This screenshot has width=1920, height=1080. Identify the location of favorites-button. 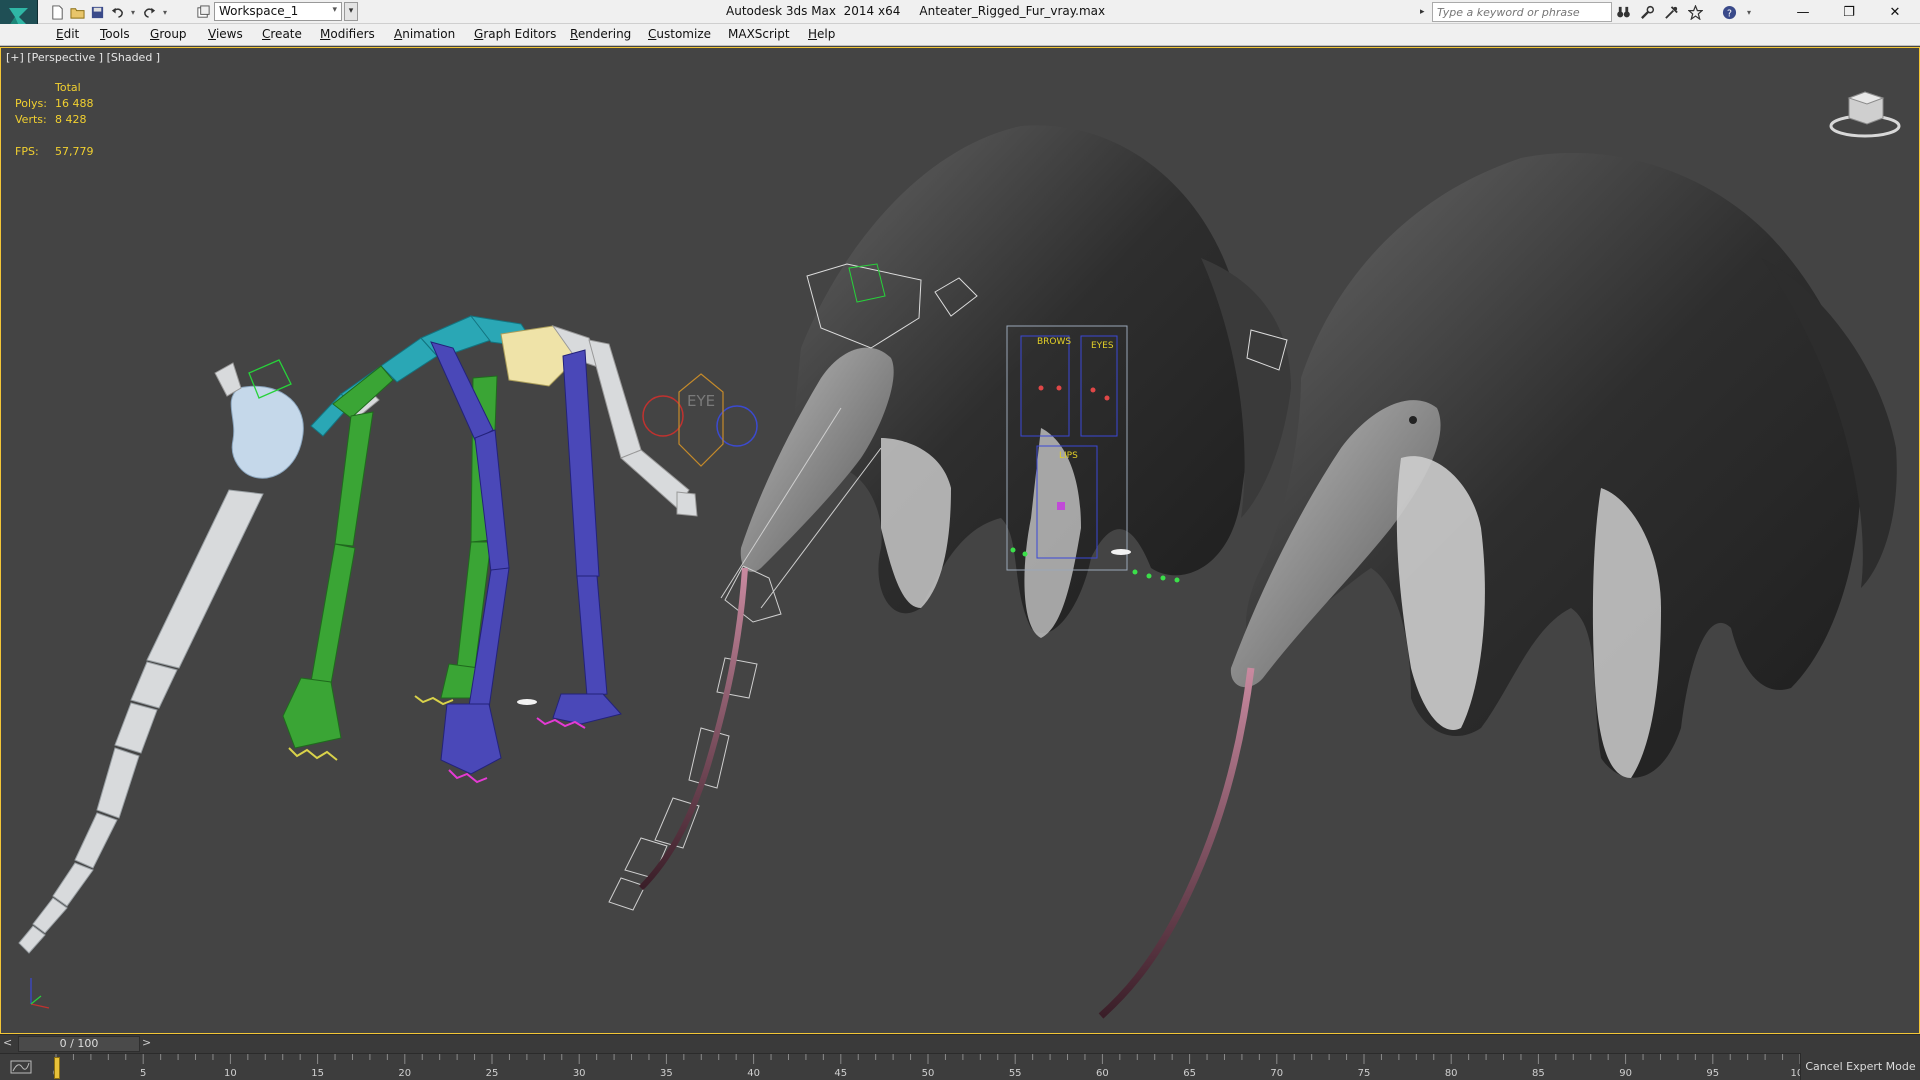
(1695, 12).